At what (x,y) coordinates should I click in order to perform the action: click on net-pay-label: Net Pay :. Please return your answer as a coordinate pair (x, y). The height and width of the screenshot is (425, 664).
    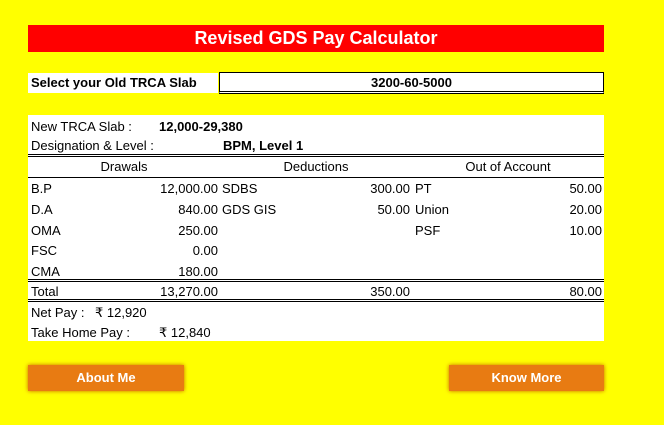
    Looking at the image, I should click on (58, 312).